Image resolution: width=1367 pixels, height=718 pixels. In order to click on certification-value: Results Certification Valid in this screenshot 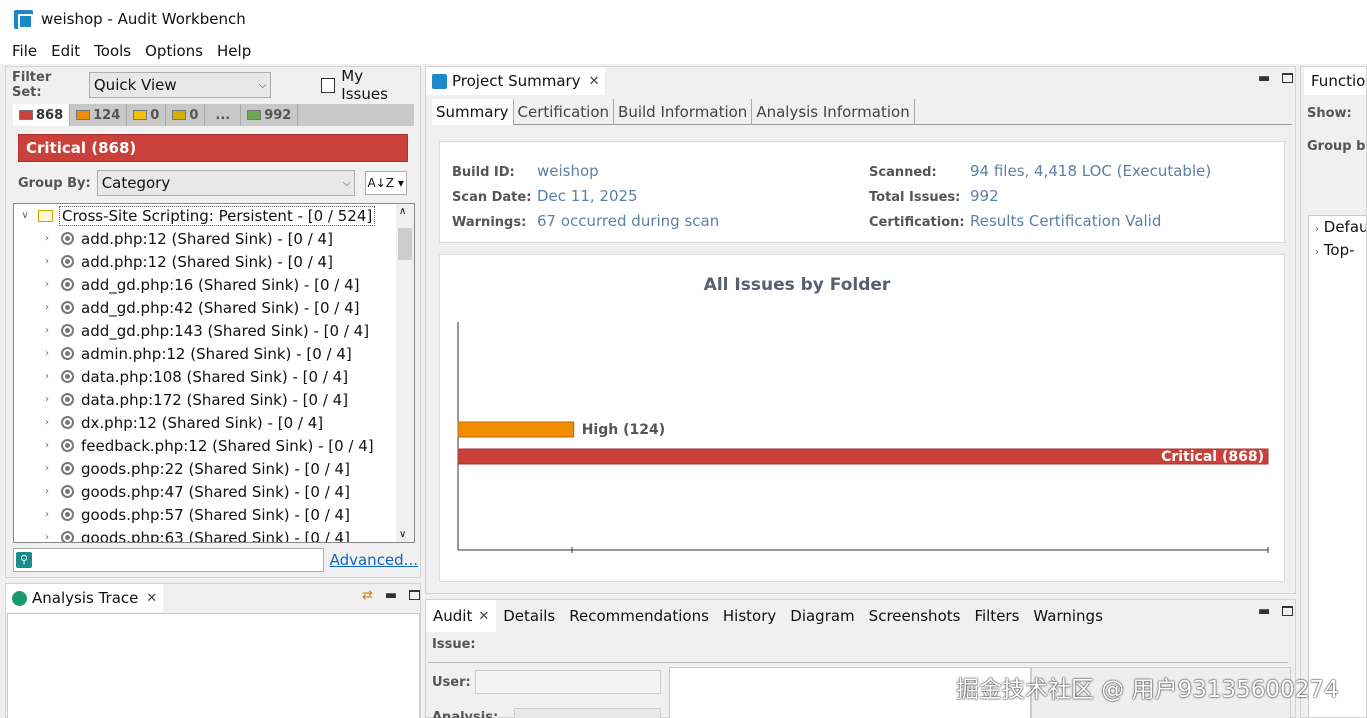, I will do `click(1065, 221)`.